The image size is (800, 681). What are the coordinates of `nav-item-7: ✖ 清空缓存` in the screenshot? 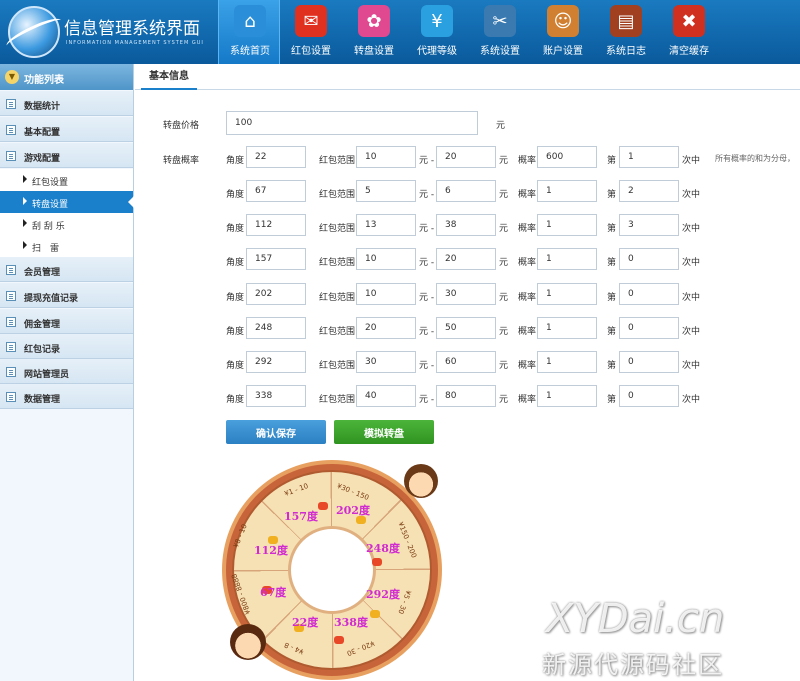 It's located at (689, 32).